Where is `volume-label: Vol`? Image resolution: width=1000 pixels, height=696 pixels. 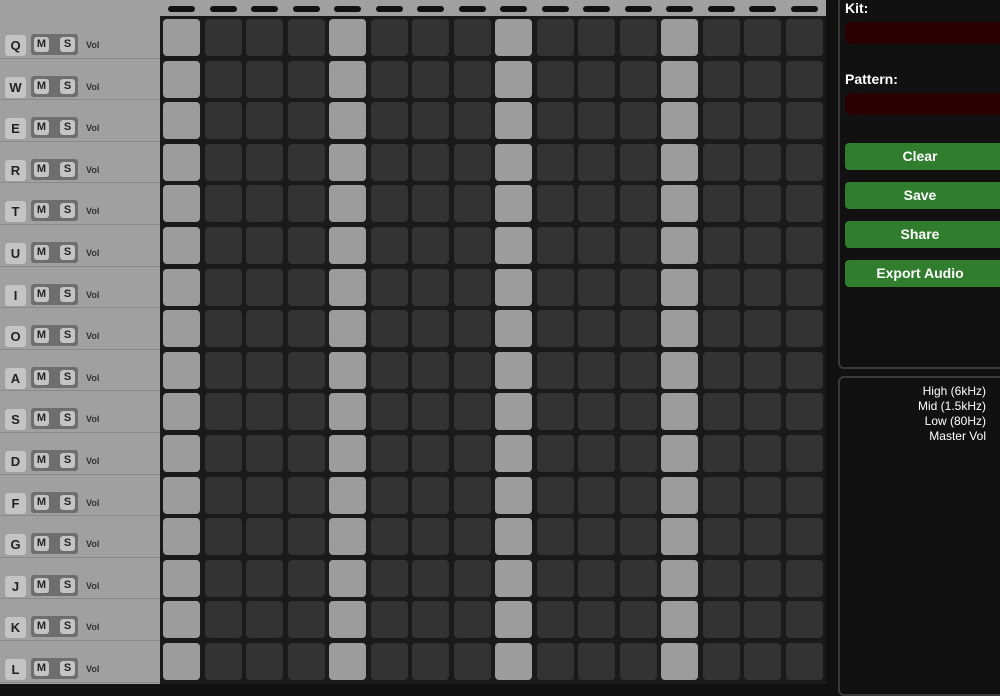 volume-label: Vol is located at coordinates (92, 45).